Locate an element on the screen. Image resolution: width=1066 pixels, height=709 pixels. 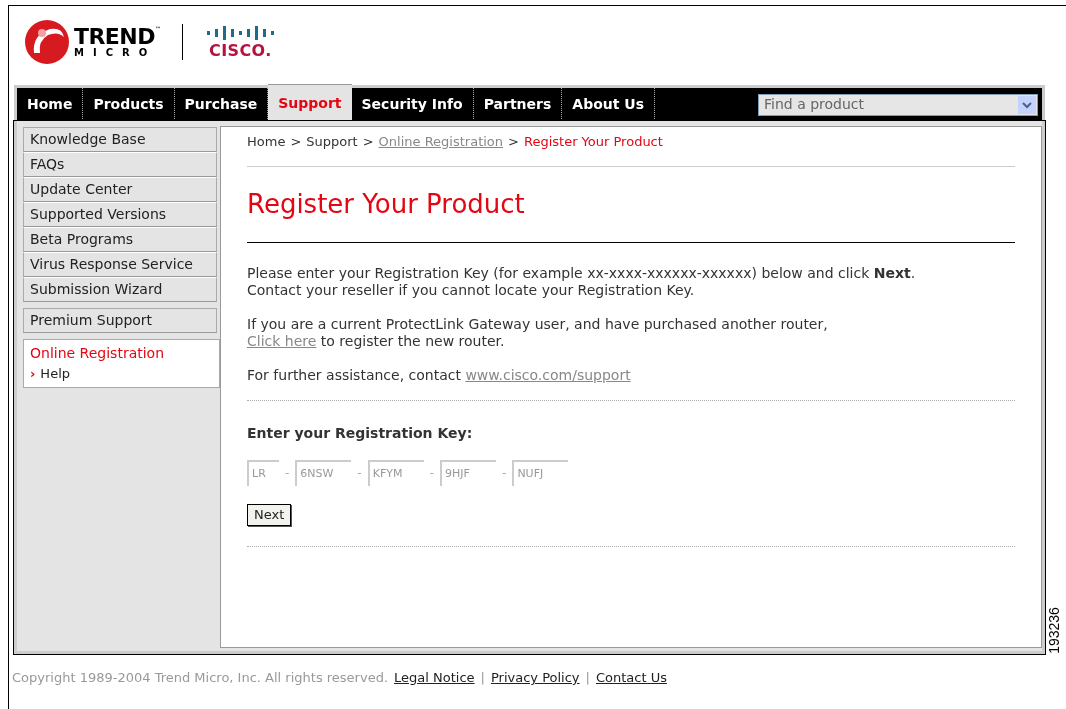
sidebar-item: Submission Wizard is located at coordinates (120, 289).